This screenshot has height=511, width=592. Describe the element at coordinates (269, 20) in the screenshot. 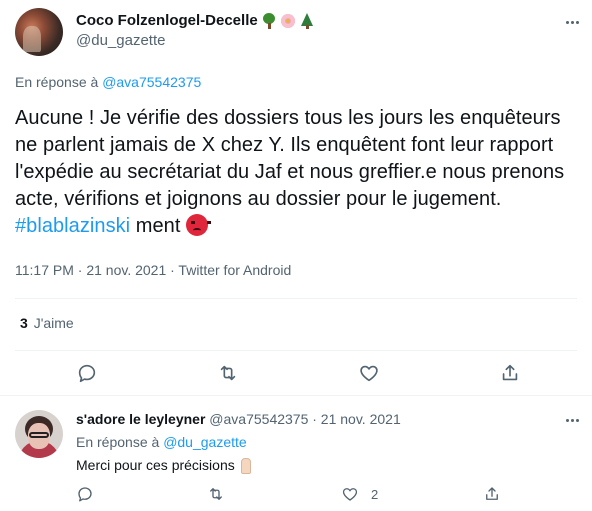

I see `tree-icon` at that location.